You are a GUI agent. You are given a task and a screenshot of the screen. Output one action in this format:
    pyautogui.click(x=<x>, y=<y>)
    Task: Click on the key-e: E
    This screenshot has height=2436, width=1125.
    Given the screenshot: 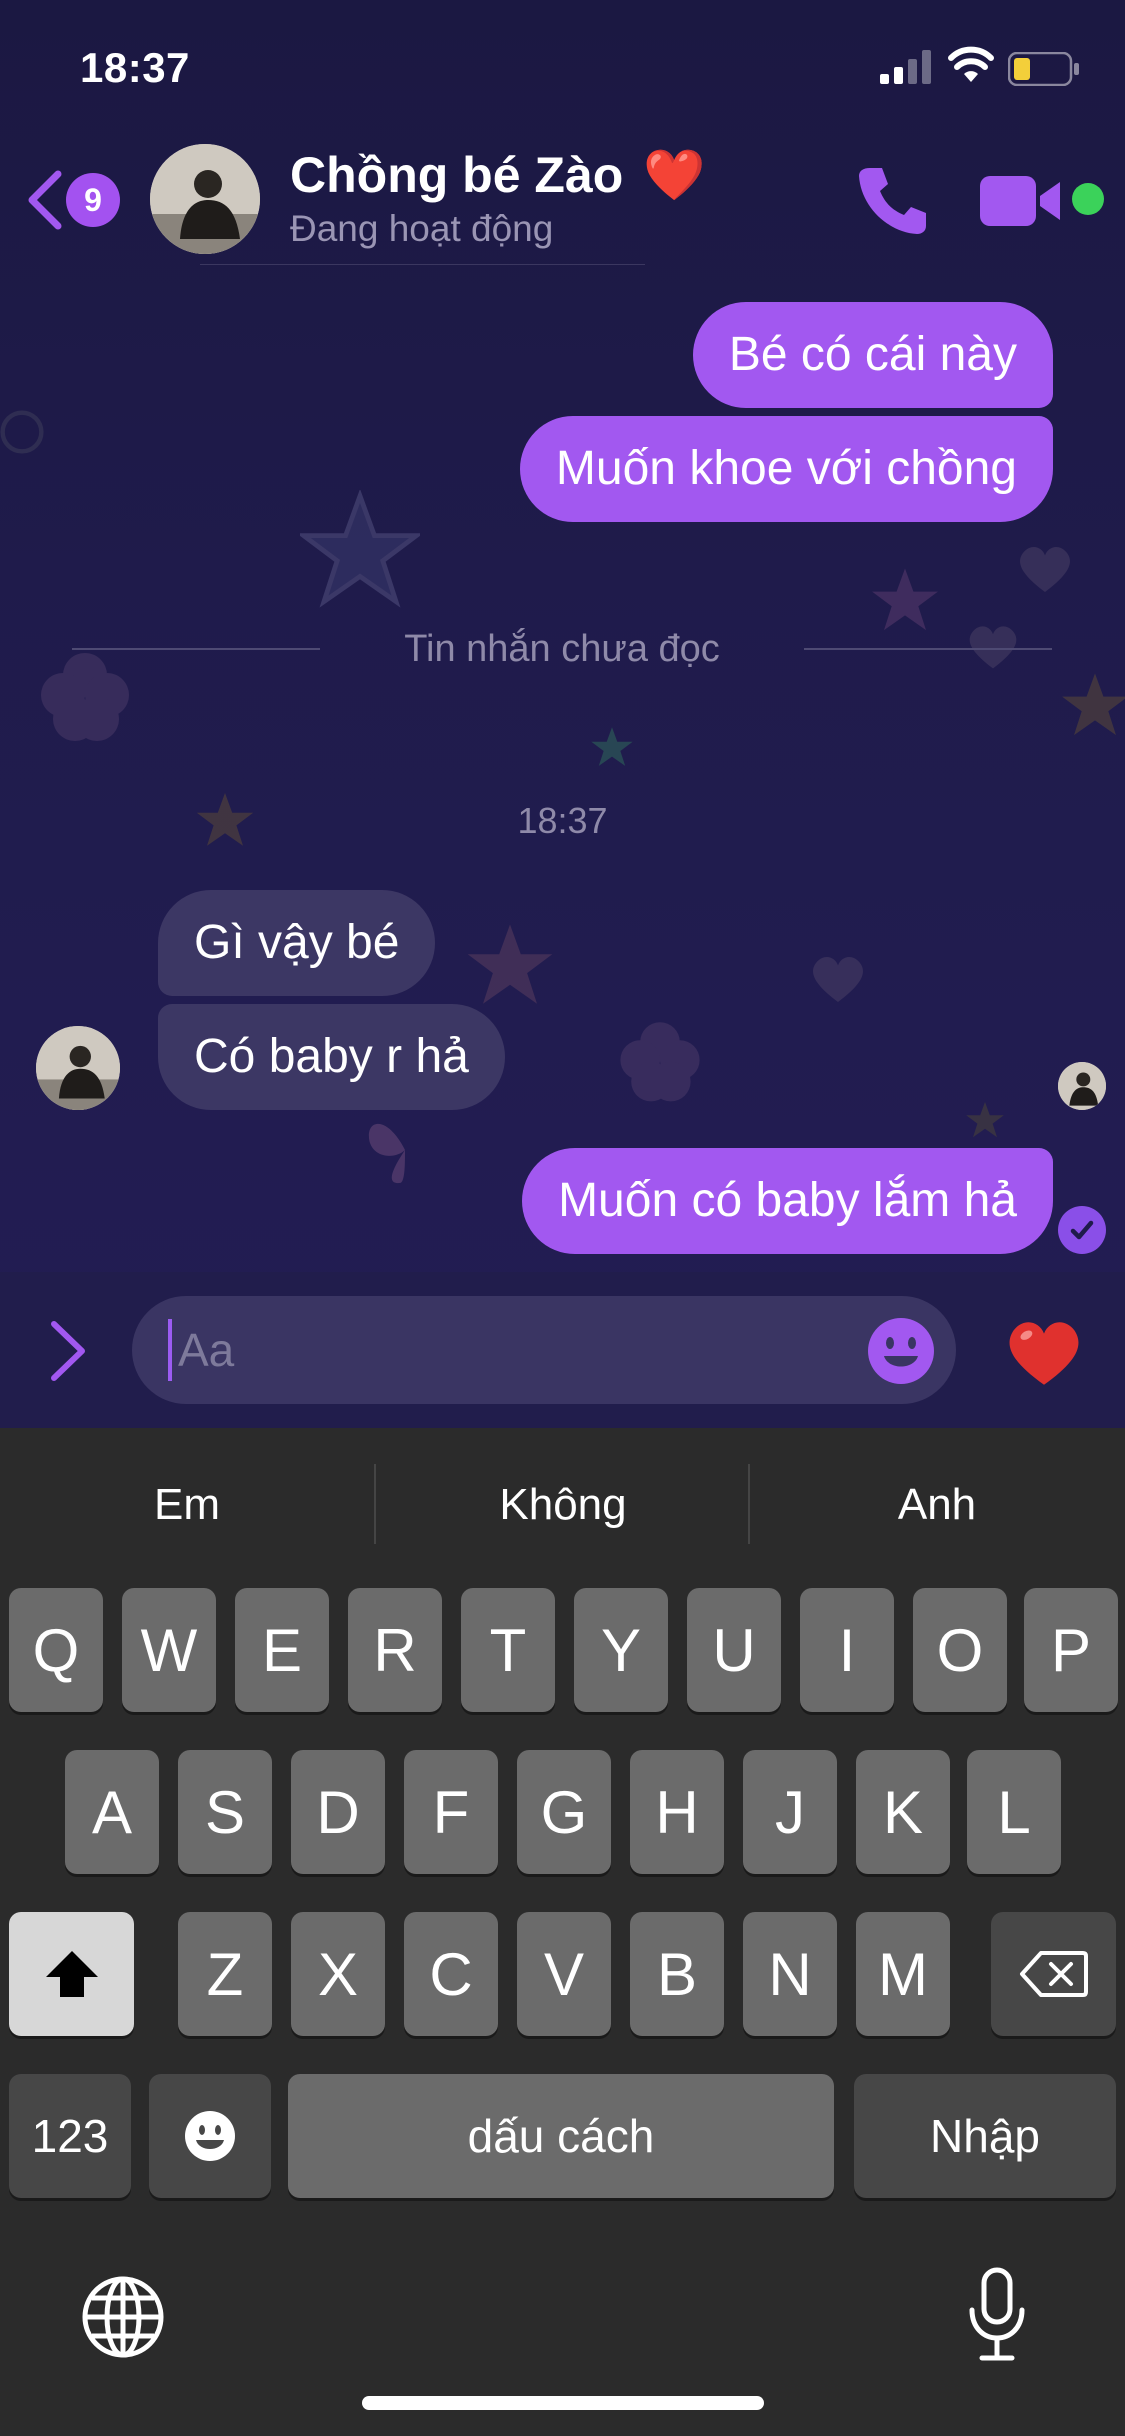 What is the action you would take?
    pyautogui.click(x=282, y=1650)
    